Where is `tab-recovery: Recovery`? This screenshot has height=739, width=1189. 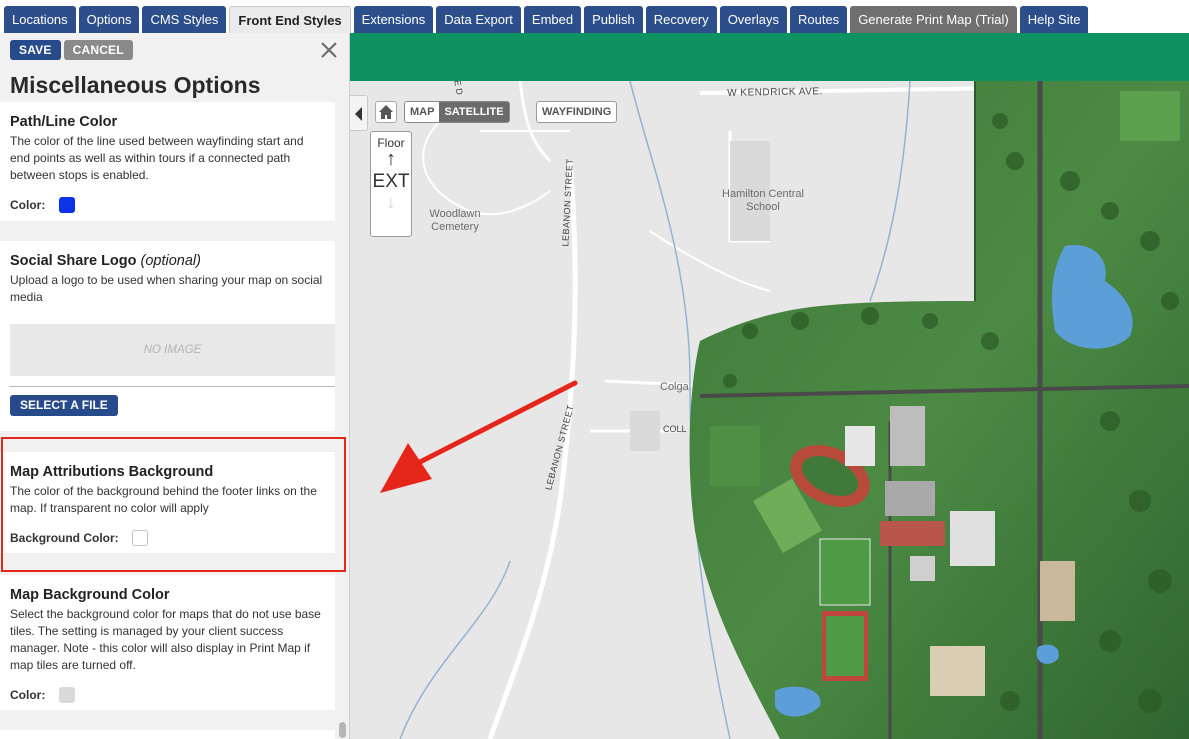
tab-recovery: Recovery is located at coordinates (681, 19).